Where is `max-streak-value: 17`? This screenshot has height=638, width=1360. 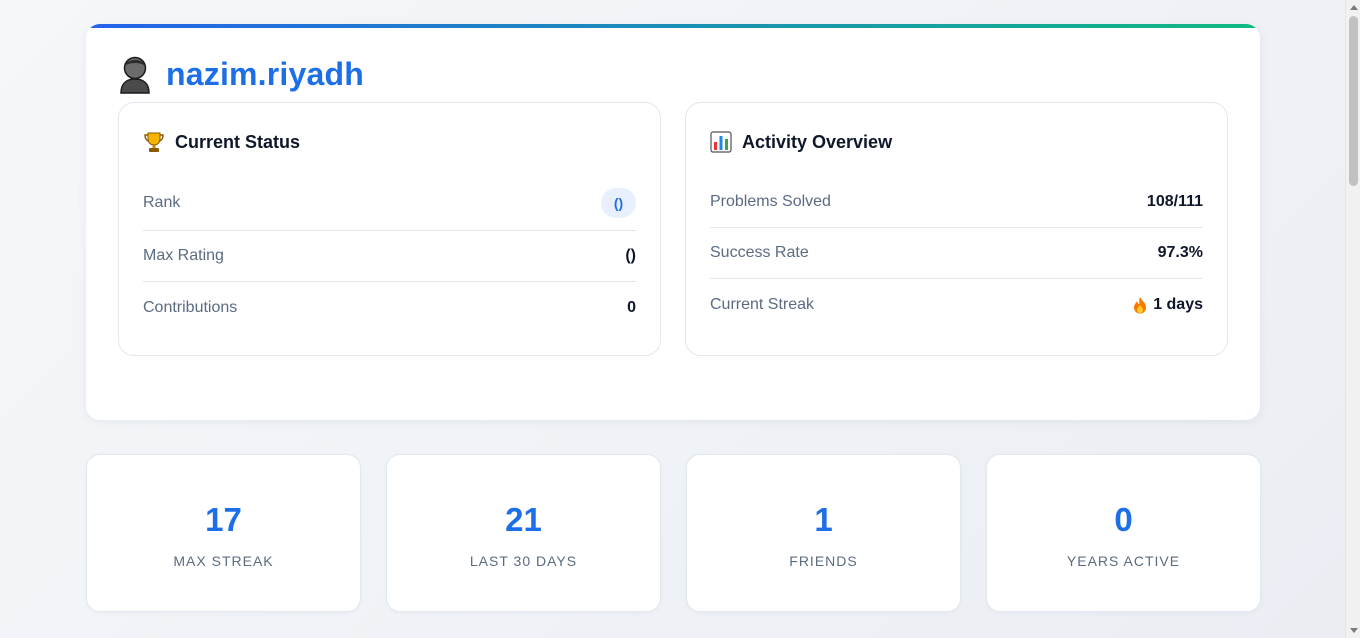
max-streak-value: 17 is located at coordinates (223, 519).